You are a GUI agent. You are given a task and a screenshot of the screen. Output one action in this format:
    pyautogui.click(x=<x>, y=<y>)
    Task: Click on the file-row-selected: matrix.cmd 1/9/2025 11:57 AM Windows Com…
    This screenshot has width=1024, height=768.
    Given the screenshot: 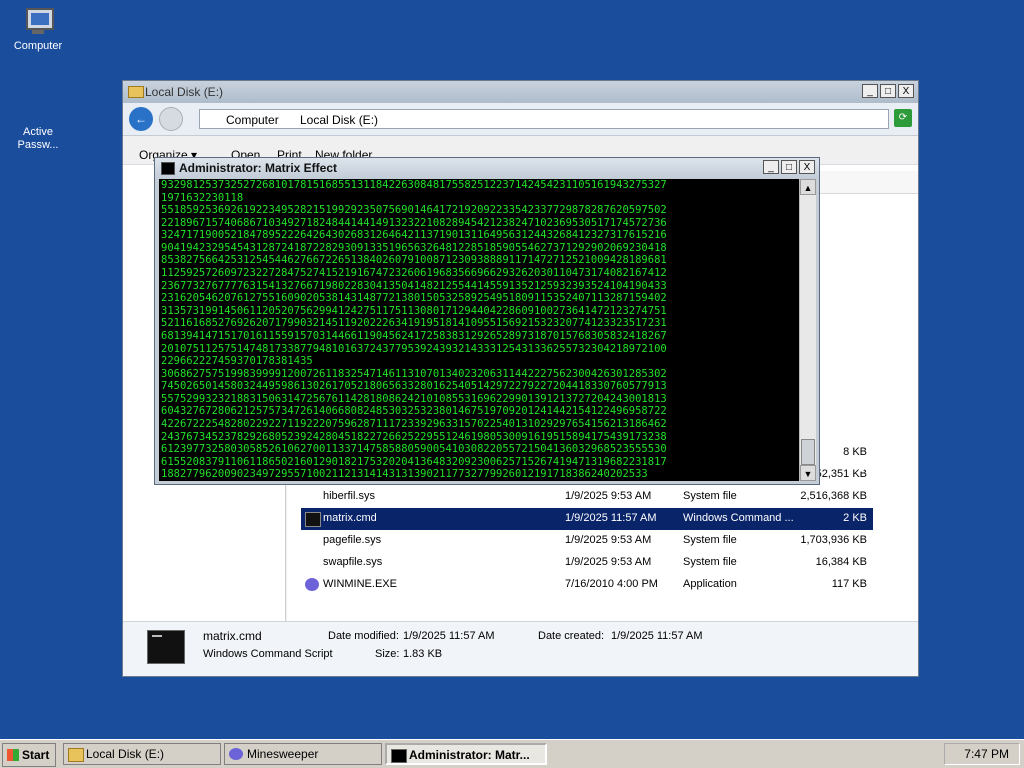 What is the action you would take?
    pyautogui.click(x=587, y=519)
    